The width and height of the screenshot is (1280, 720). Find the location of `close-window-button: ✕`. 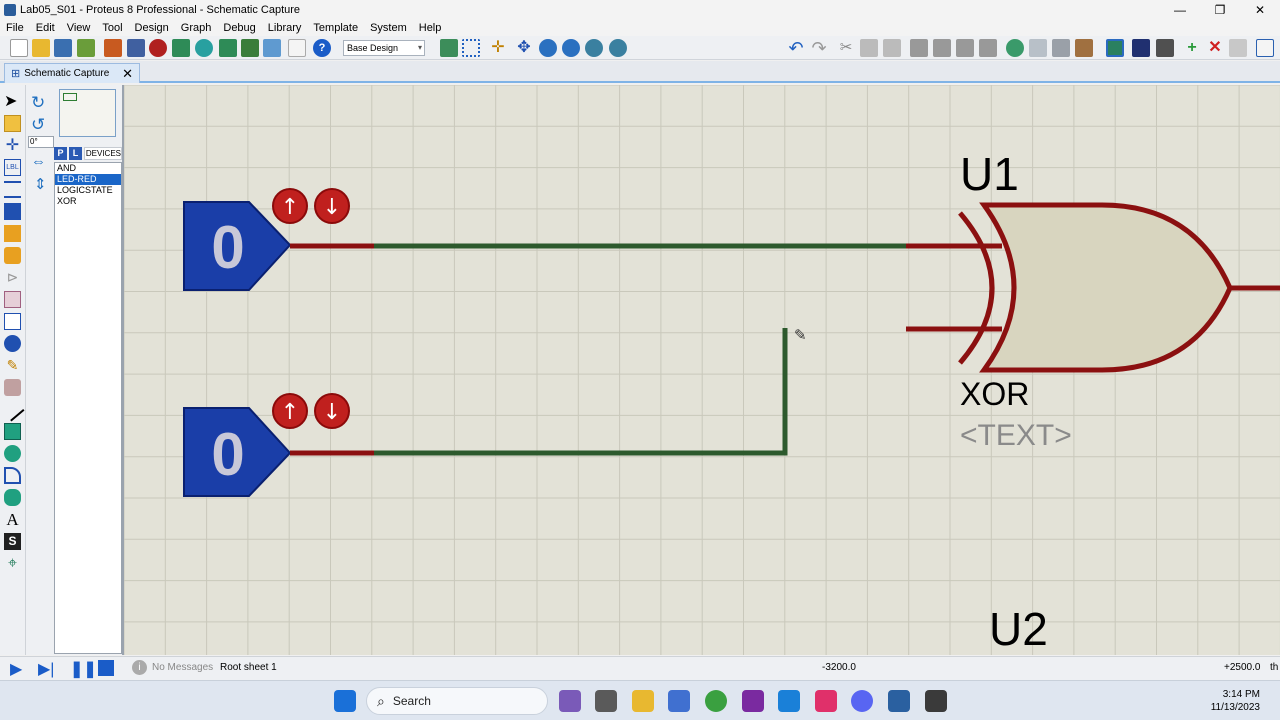

close-window-button: ✕ is located at coordinates (1260, 10).